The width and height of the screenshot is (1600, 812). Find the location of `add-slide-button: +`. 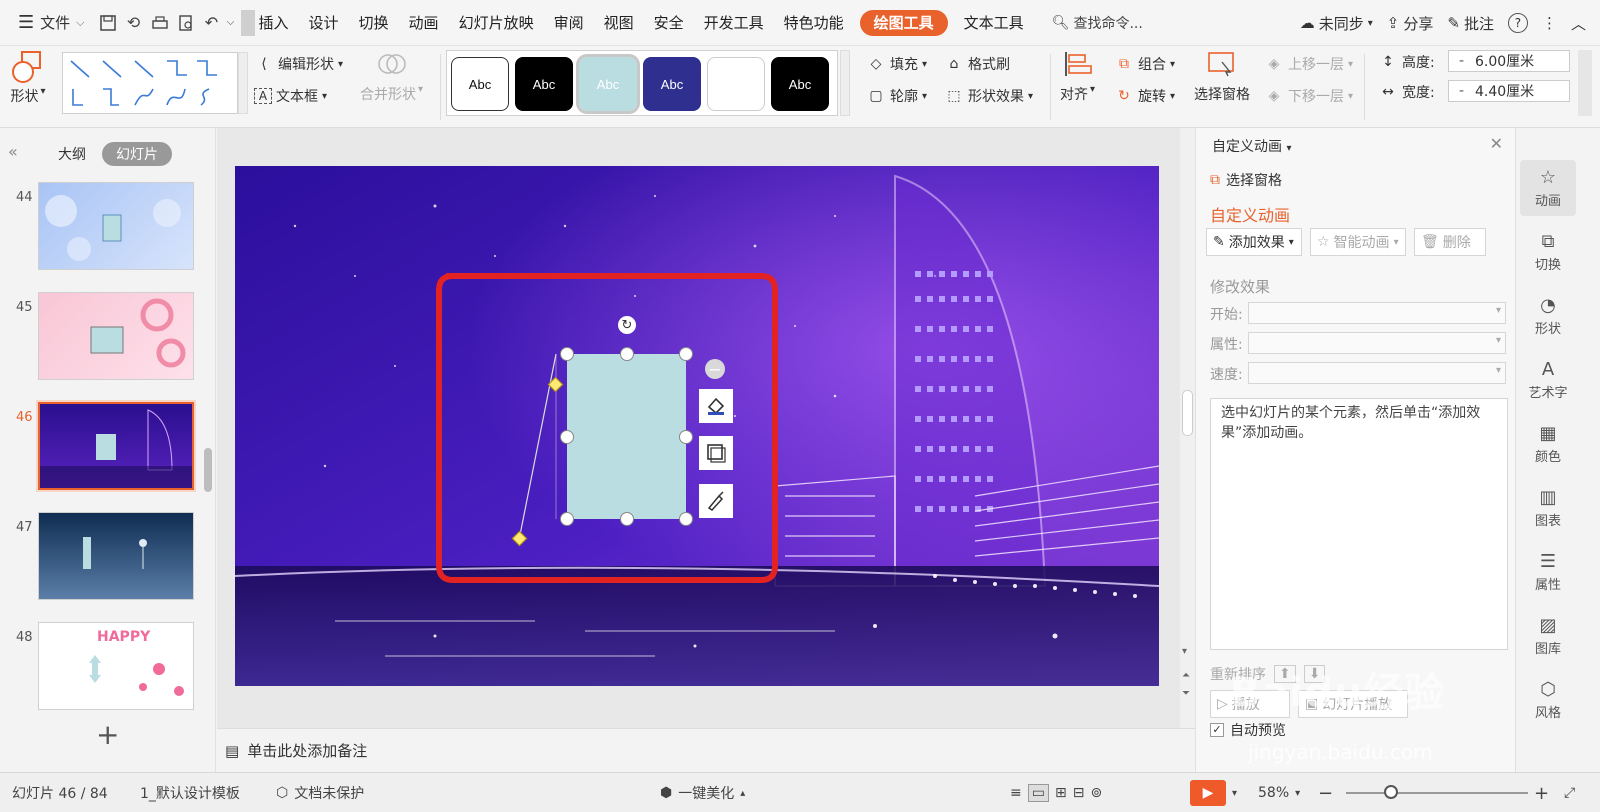

add-slide-button: + is located at coordinates (107, 734).